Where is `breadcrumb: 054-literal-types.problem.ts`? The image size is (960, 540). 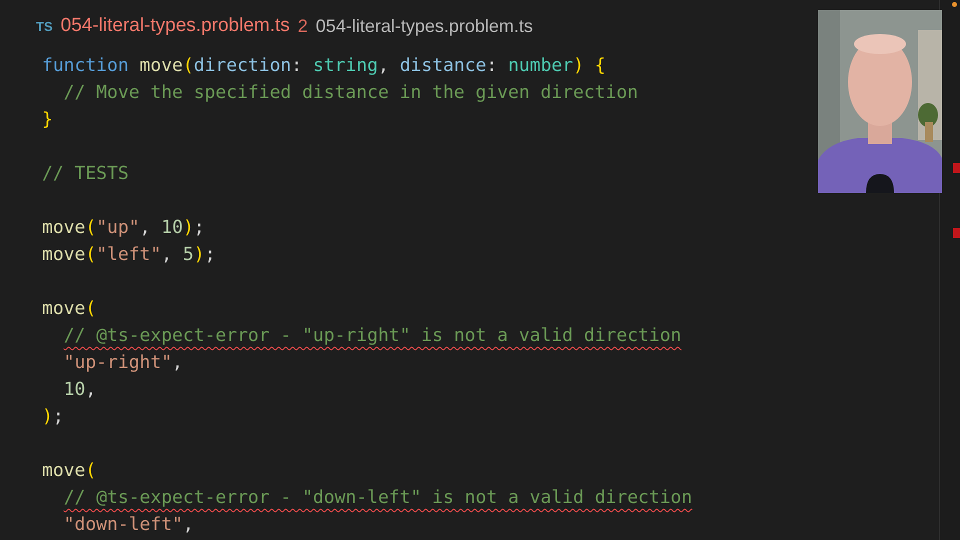
breadcrumb: 054-literal-types.problem.ts is located at coordinates (424, 26).